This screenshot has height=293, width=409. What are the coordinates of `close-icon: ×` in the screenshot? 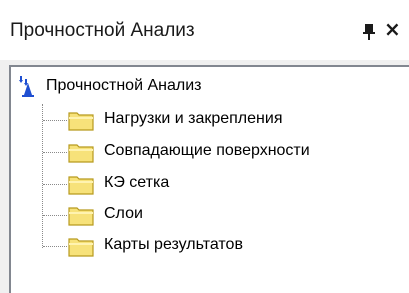 It's located at (392, 29).